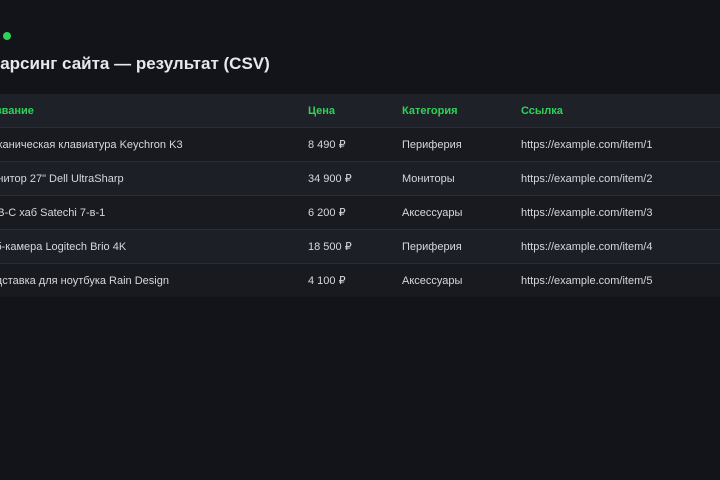 The width and height of the screenshot is (720, 480). What do you see at coordinates (620, 213) in the screenshot?
I see `cell-link: https://example.com/item/3` at bounding box center [620, 213].